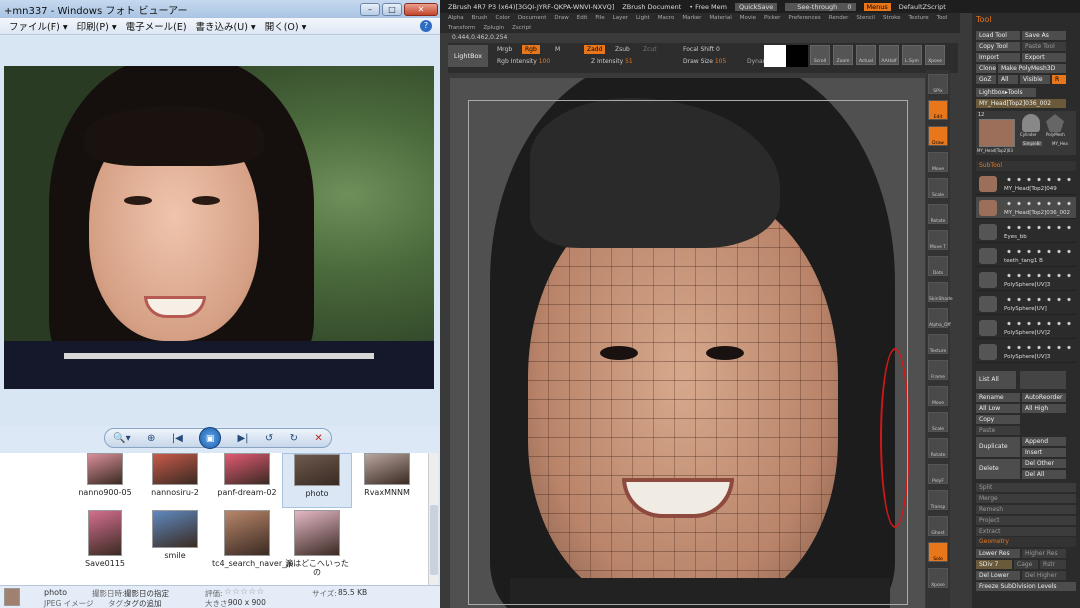 Image resolution: width=1080 pixels, height=608 pixels. Describe the element at coordinates (622, 49) in the screenshot. I see `zsub-button: Zsub` at that location.